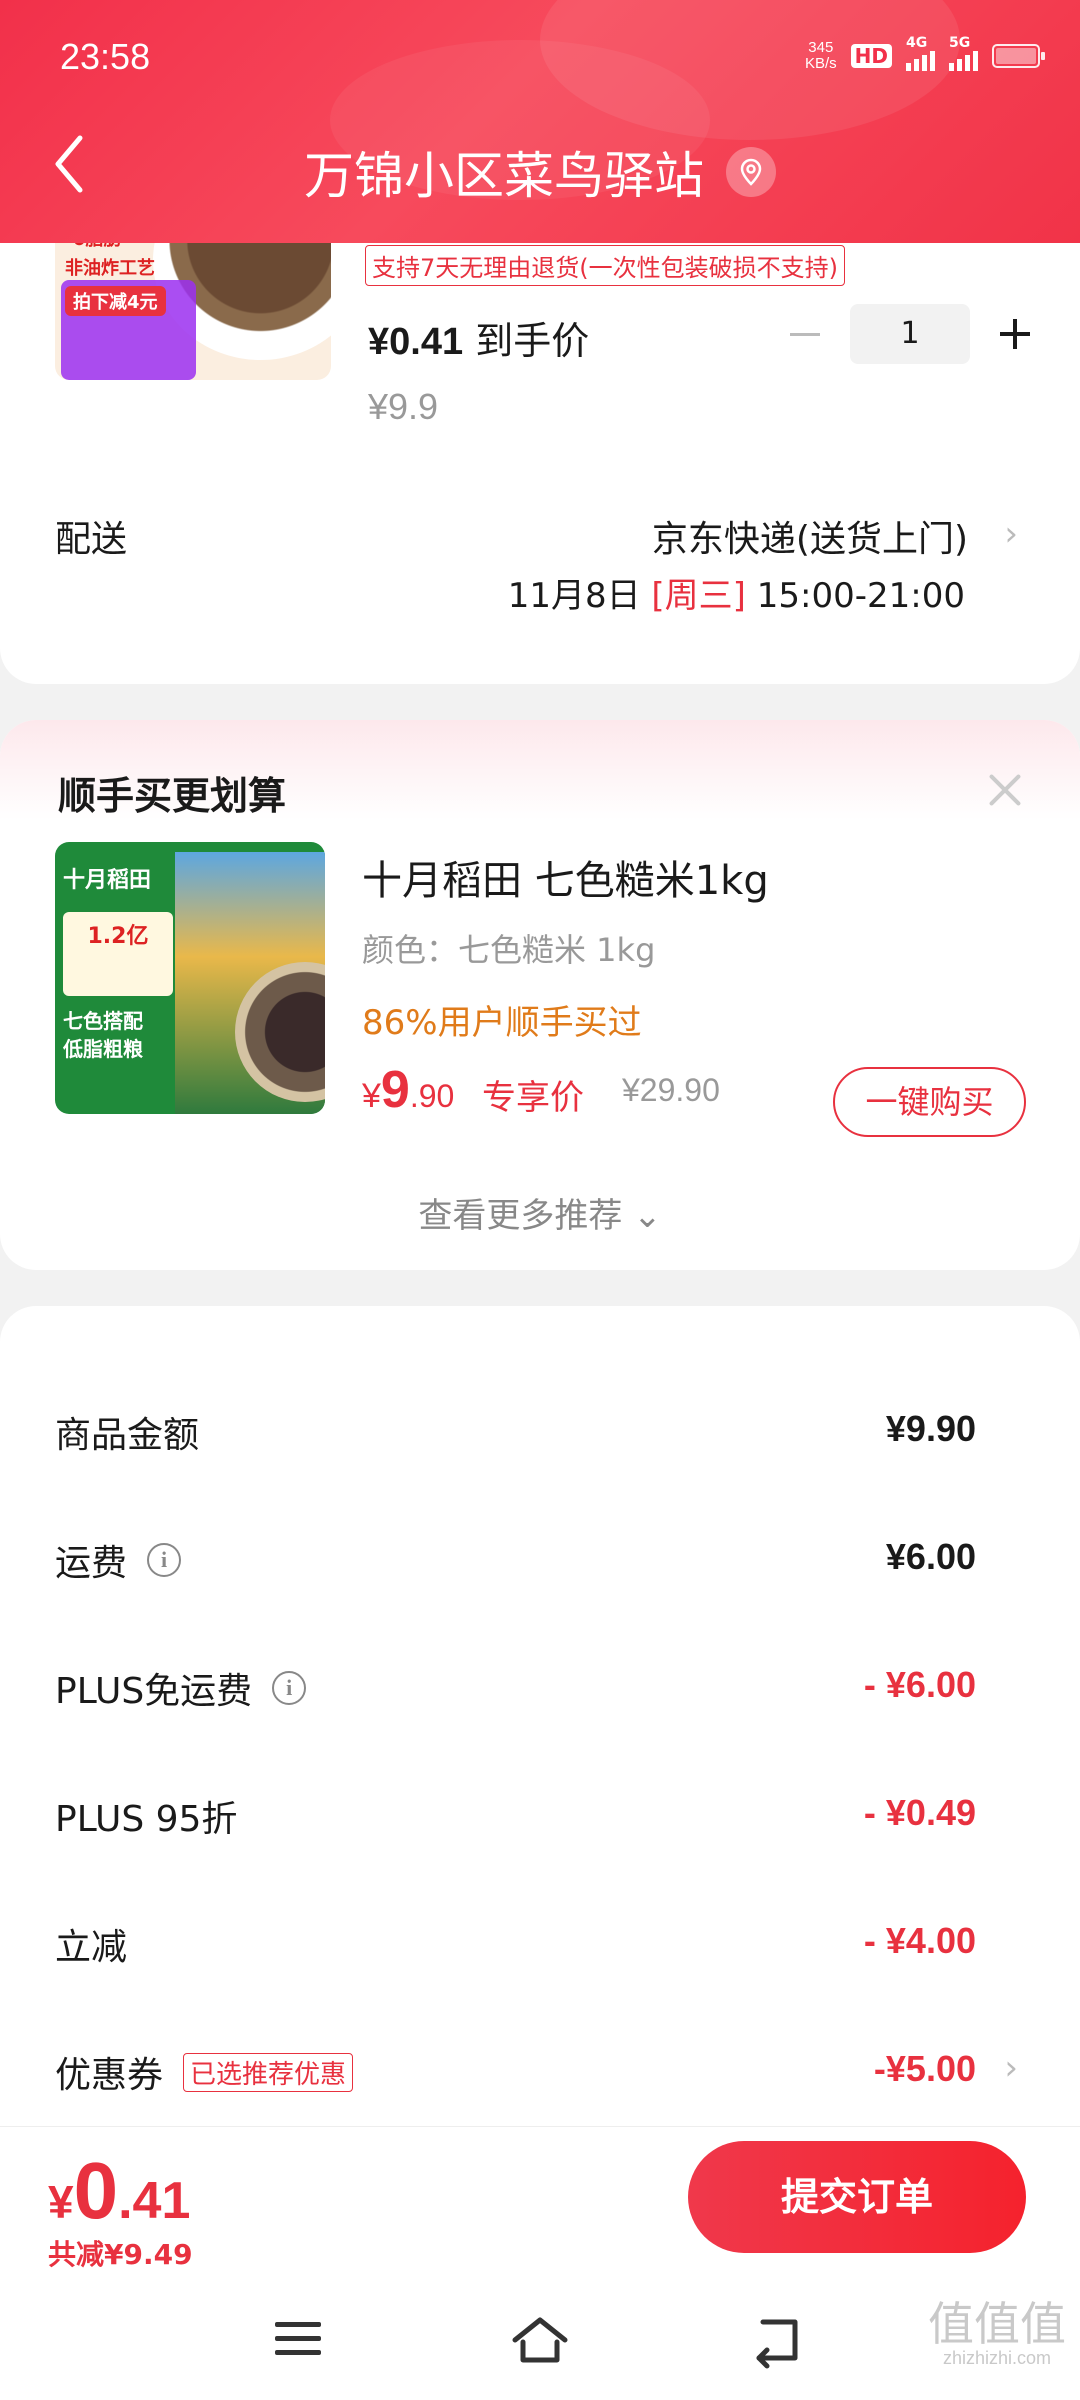 This screenshot has height=2400, width=1080. What do you see at coordinates (1018, 56) in the screenshot?
I see `battery-icon` at bounding box center [1018, 56].